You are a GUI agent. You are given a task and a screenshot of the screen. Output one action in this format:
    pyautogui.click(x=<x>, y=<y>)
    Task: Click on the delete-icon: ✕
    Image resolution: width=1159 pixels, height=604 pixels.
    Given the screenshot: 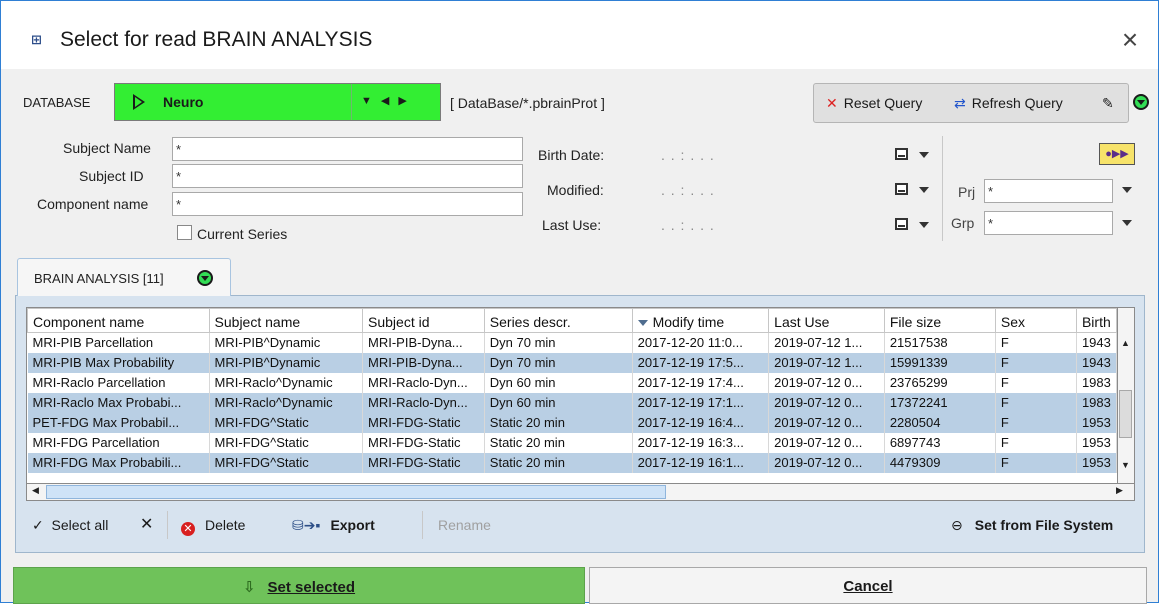 What is the action you would take?
    pyautogui.click(x=188, y=529)
    